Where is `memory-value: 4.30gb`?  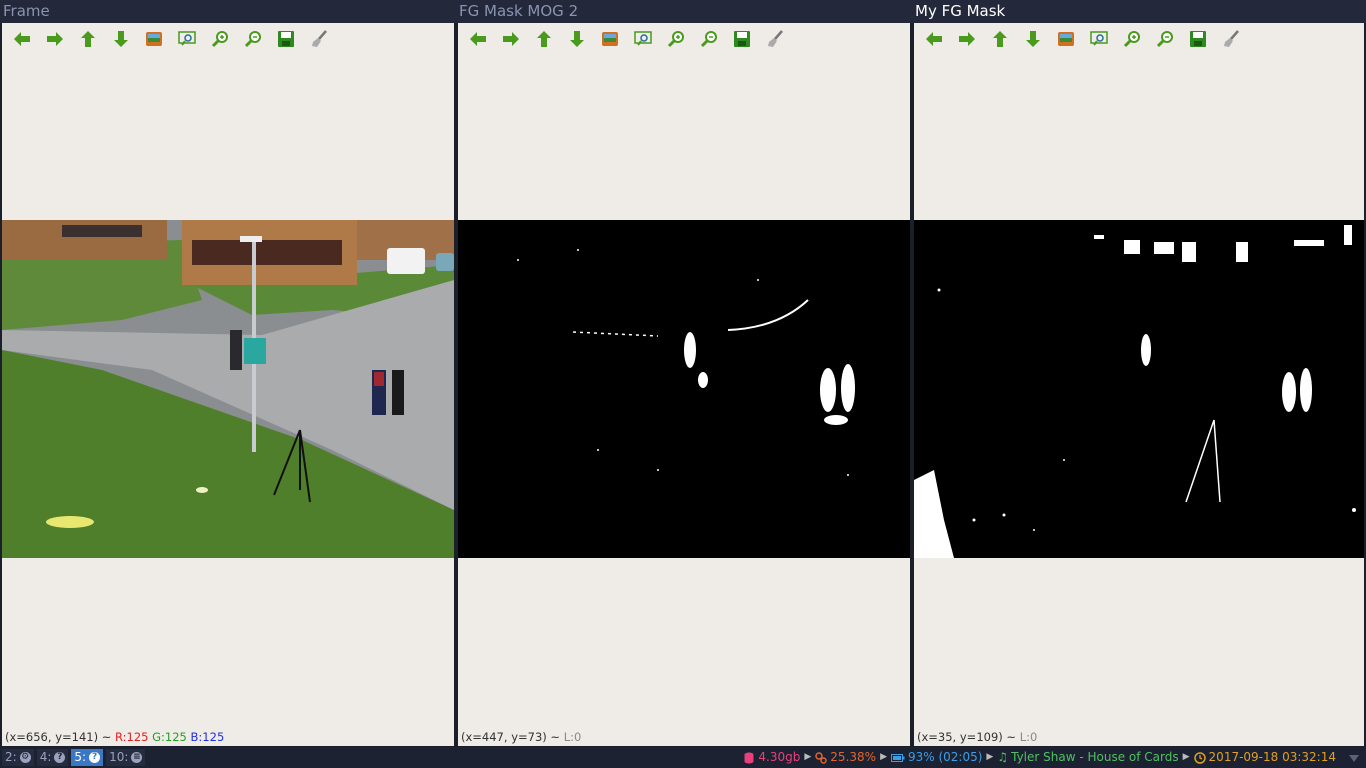
memory-value: 4.30gb is located at coordinates (779, 757).